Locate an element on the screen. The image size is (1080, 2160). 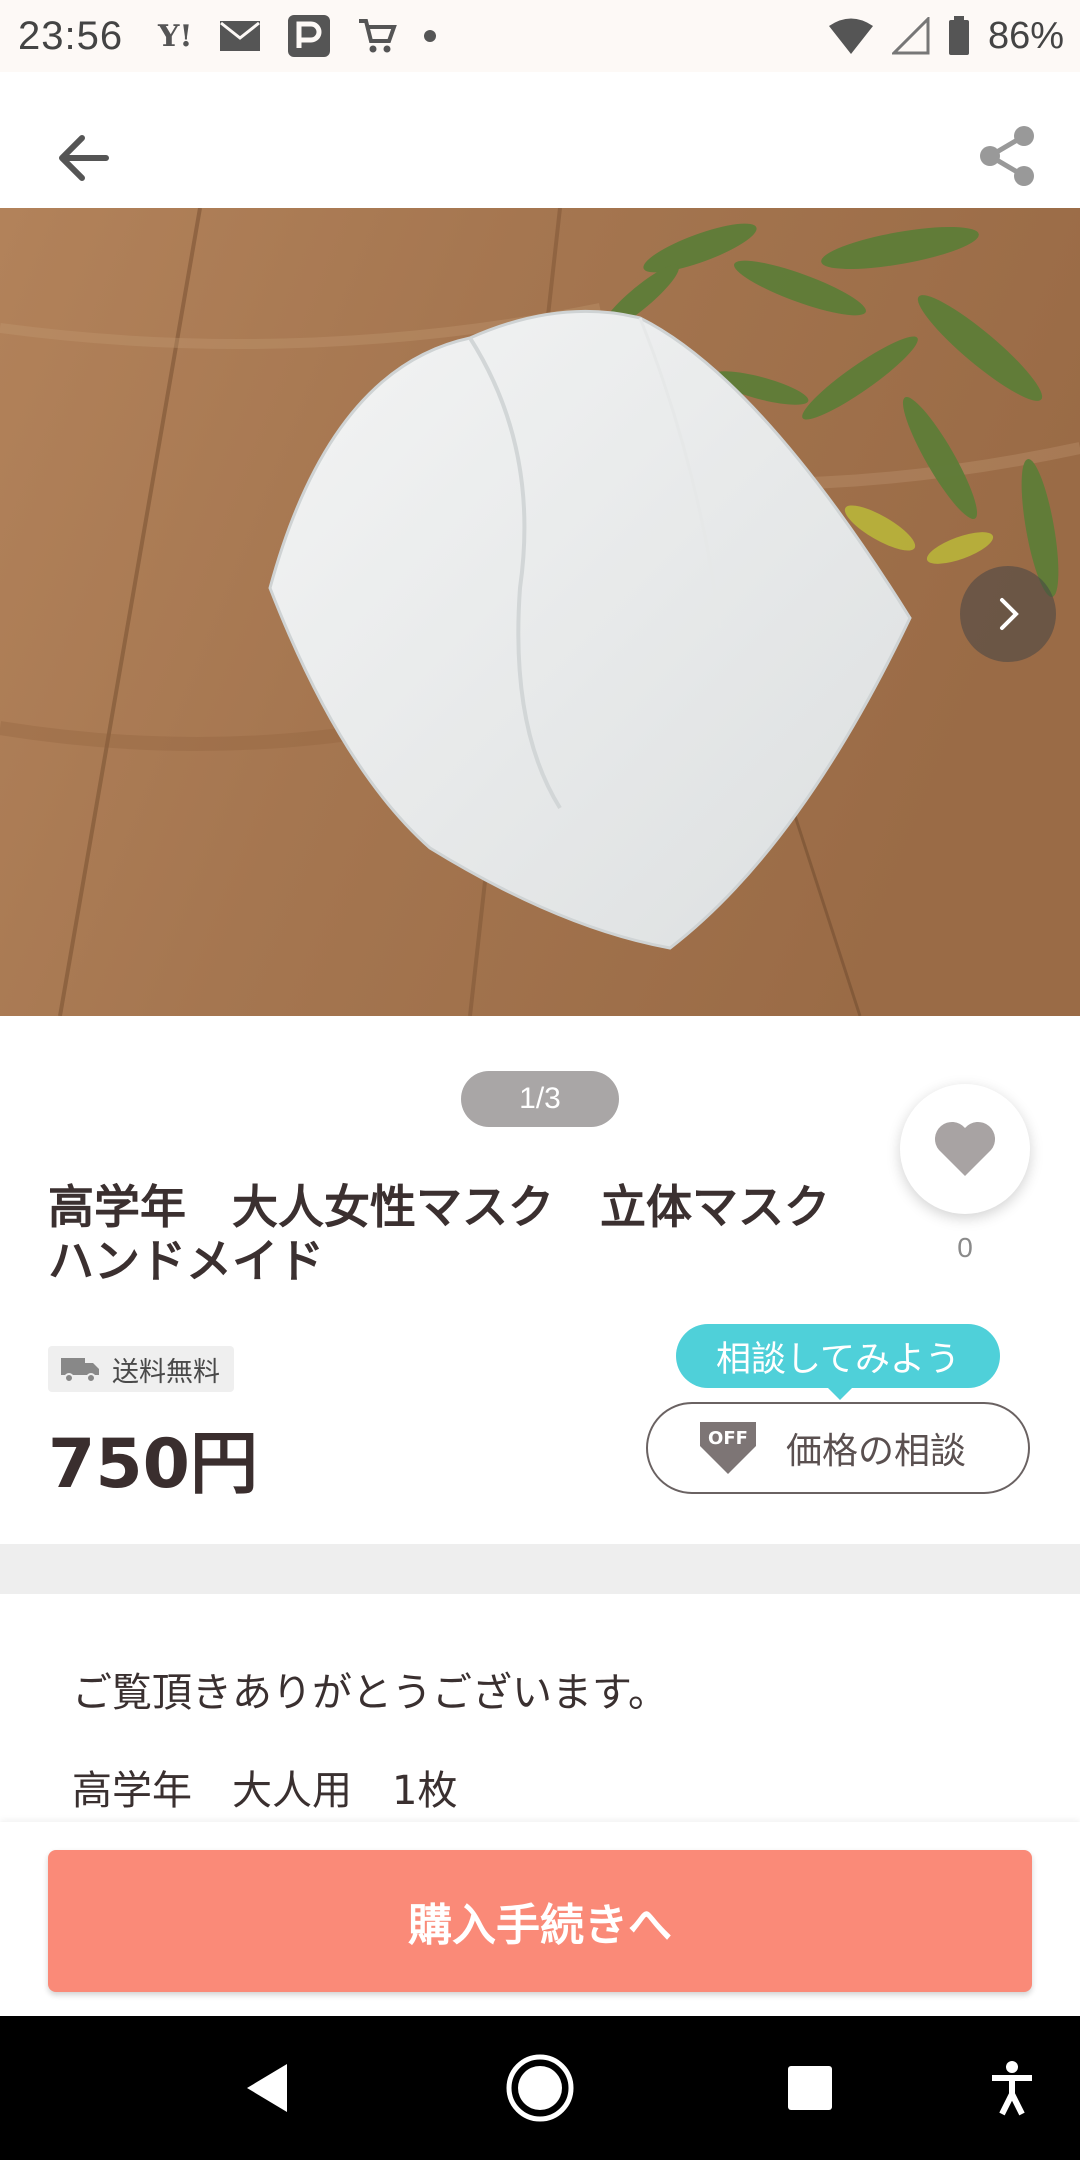
favorite-count: 0 is located at coordinates (965, 1247).